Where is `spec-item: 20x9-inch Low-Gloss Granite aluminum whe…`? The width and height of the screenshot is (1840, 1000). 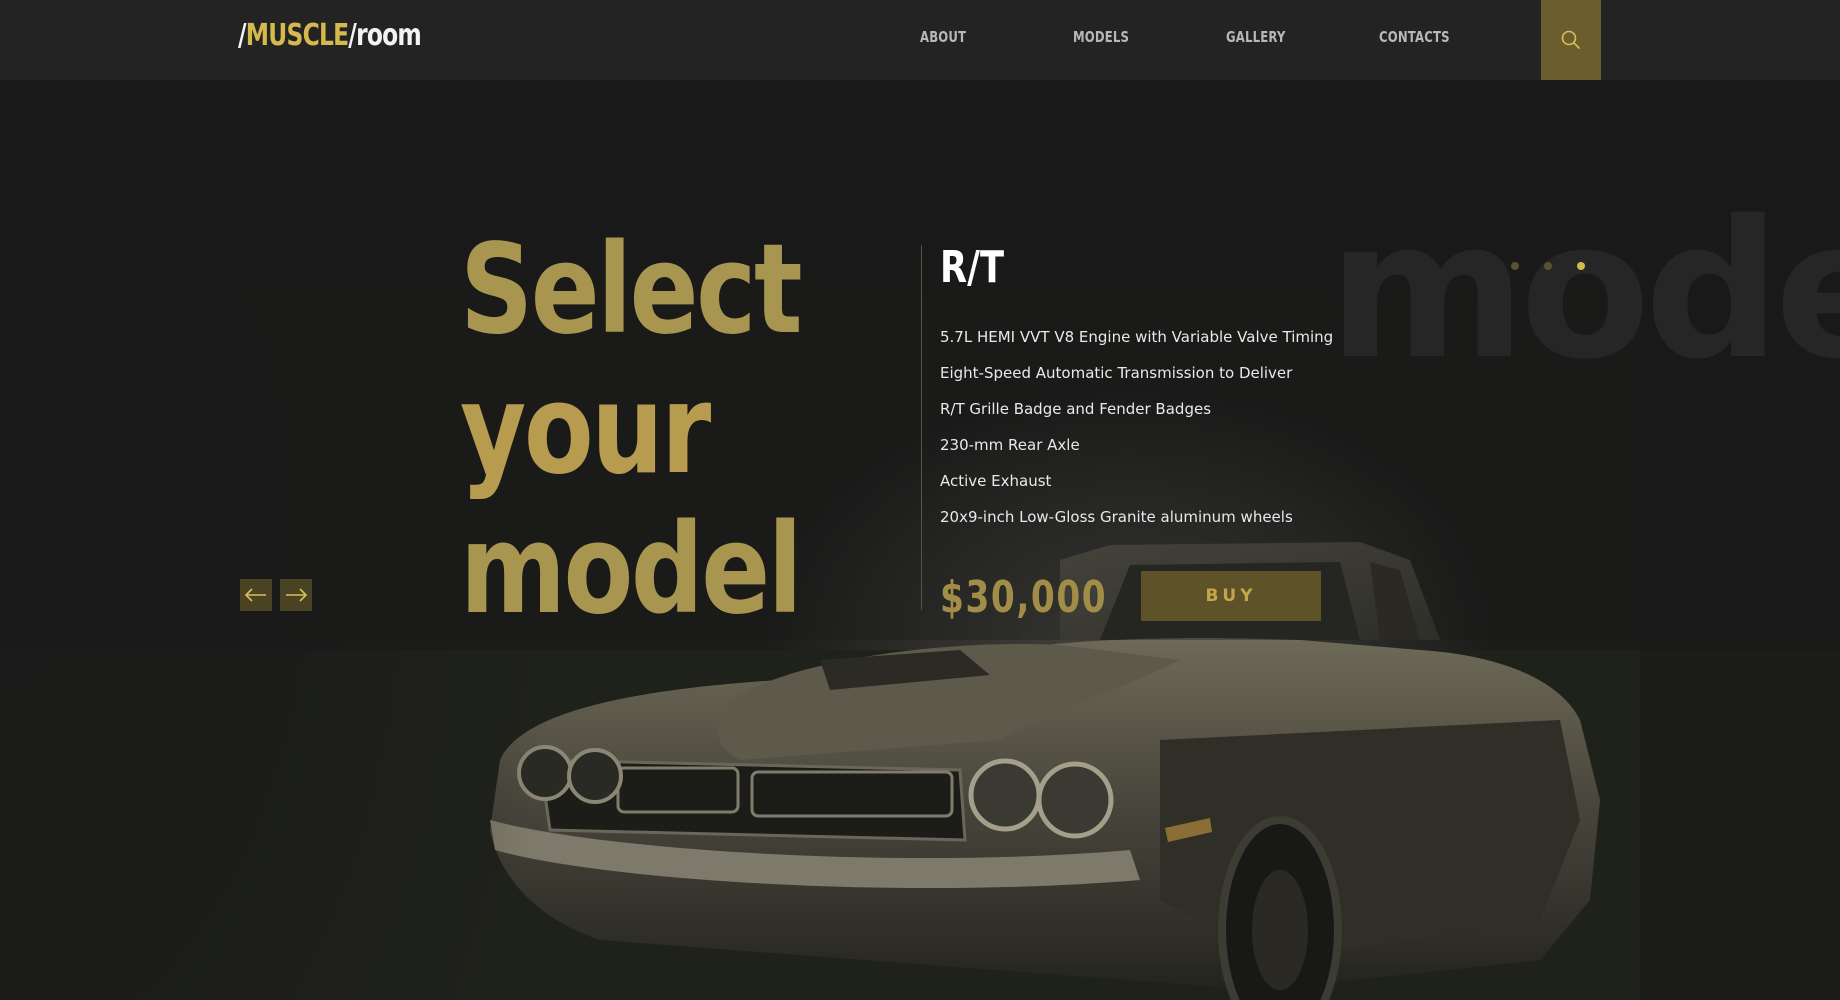 spec-item: 20x9-inch Low-Gloss Granite aluminum whe… is located at coordinates (1116, 517).